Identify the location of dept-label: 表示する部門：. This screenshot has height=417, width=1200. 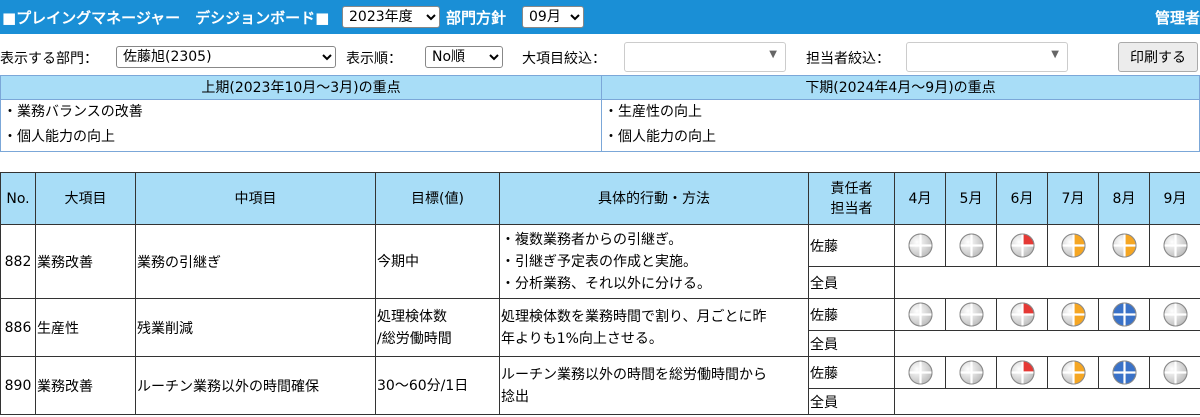
(49, 59).